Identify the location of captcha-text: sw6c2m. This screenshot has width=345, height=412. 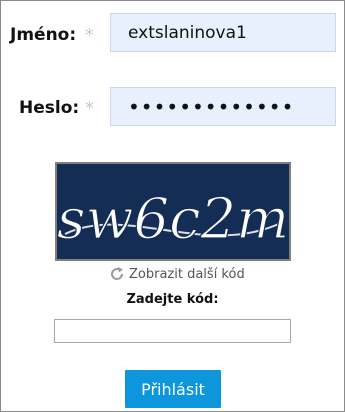
(173, 219).